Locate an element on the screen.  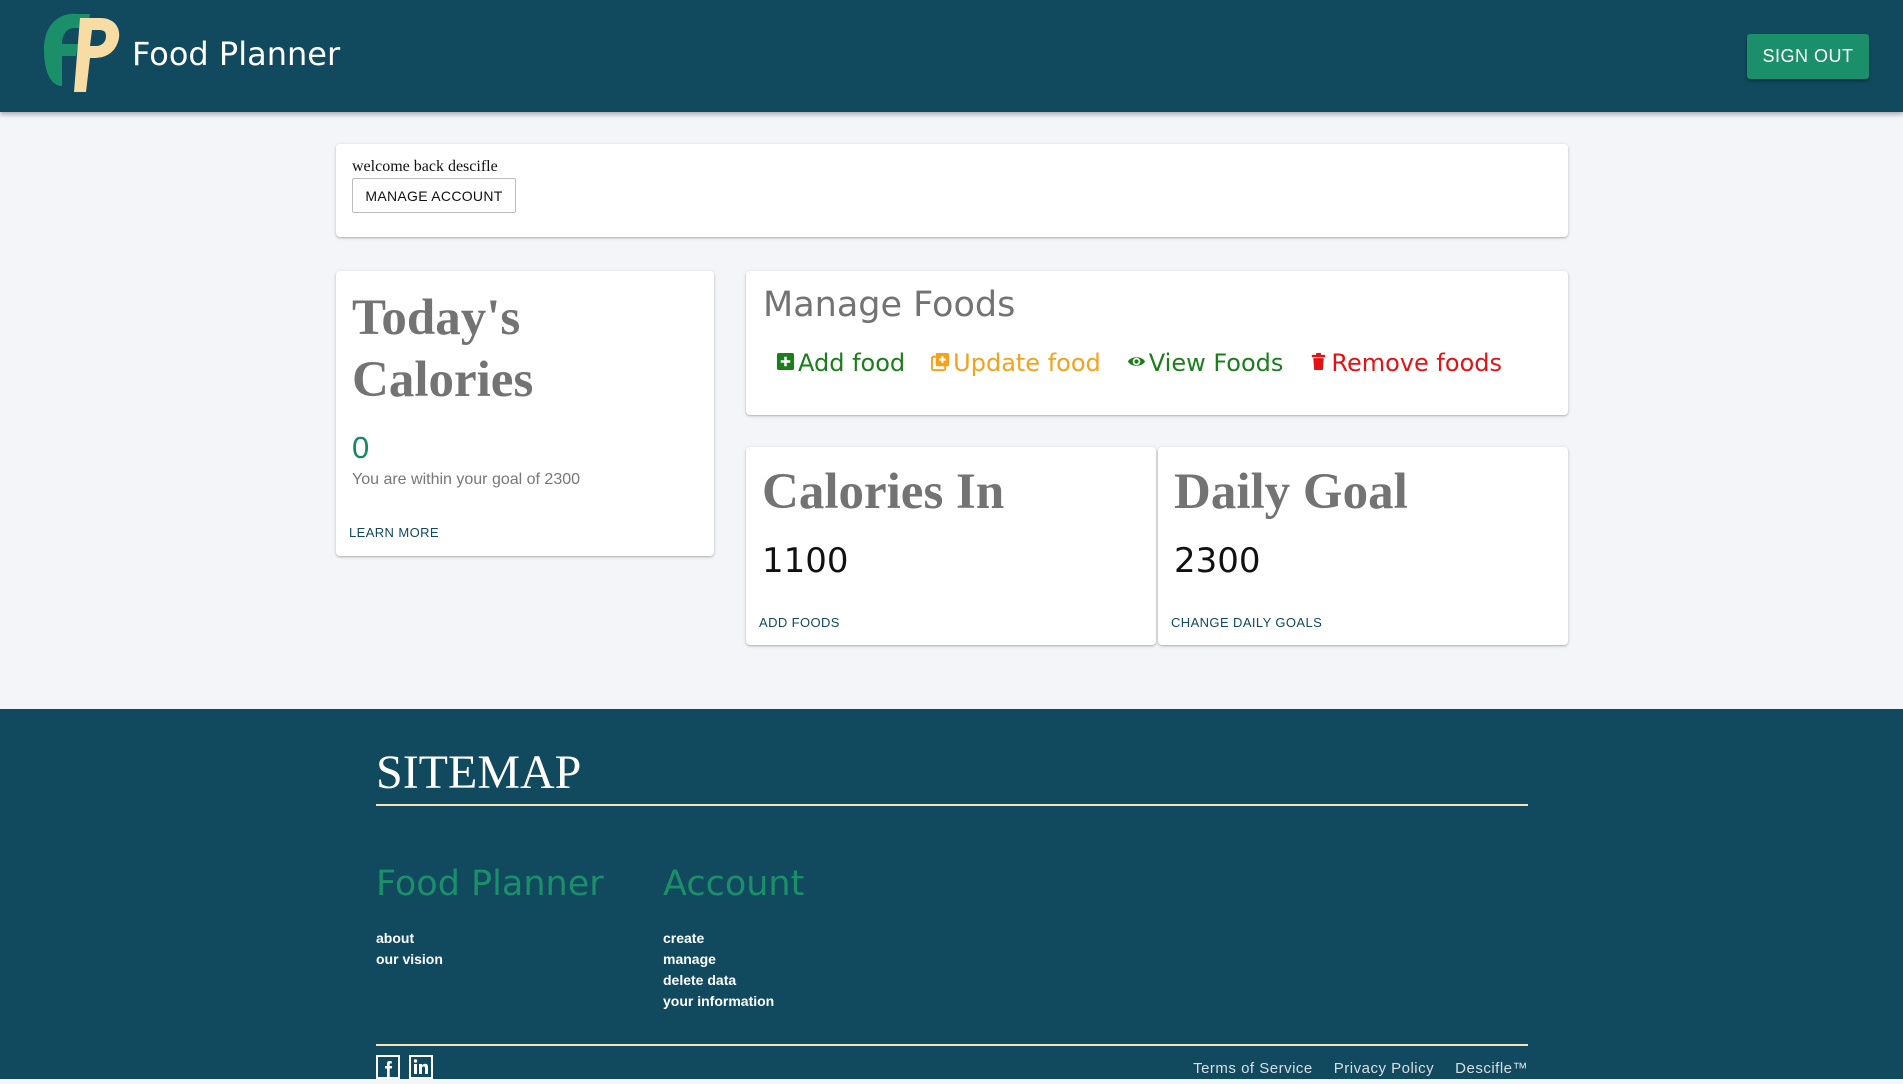
learn-more-link: LEARN MORE is located at coordinates (394, 532).